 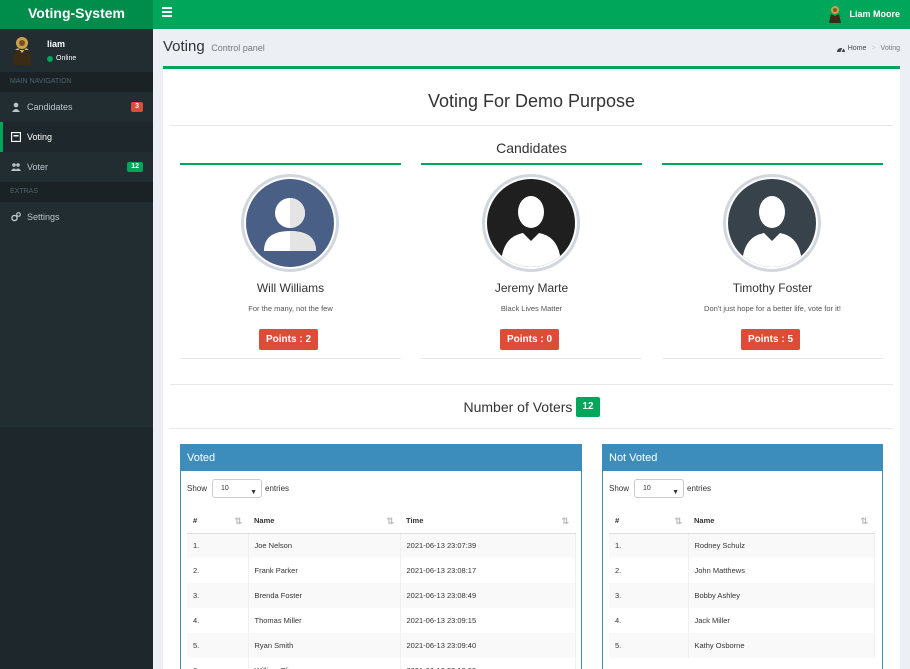 I want to click on user-menu: Liam Moore, so click(x=863, y=14).